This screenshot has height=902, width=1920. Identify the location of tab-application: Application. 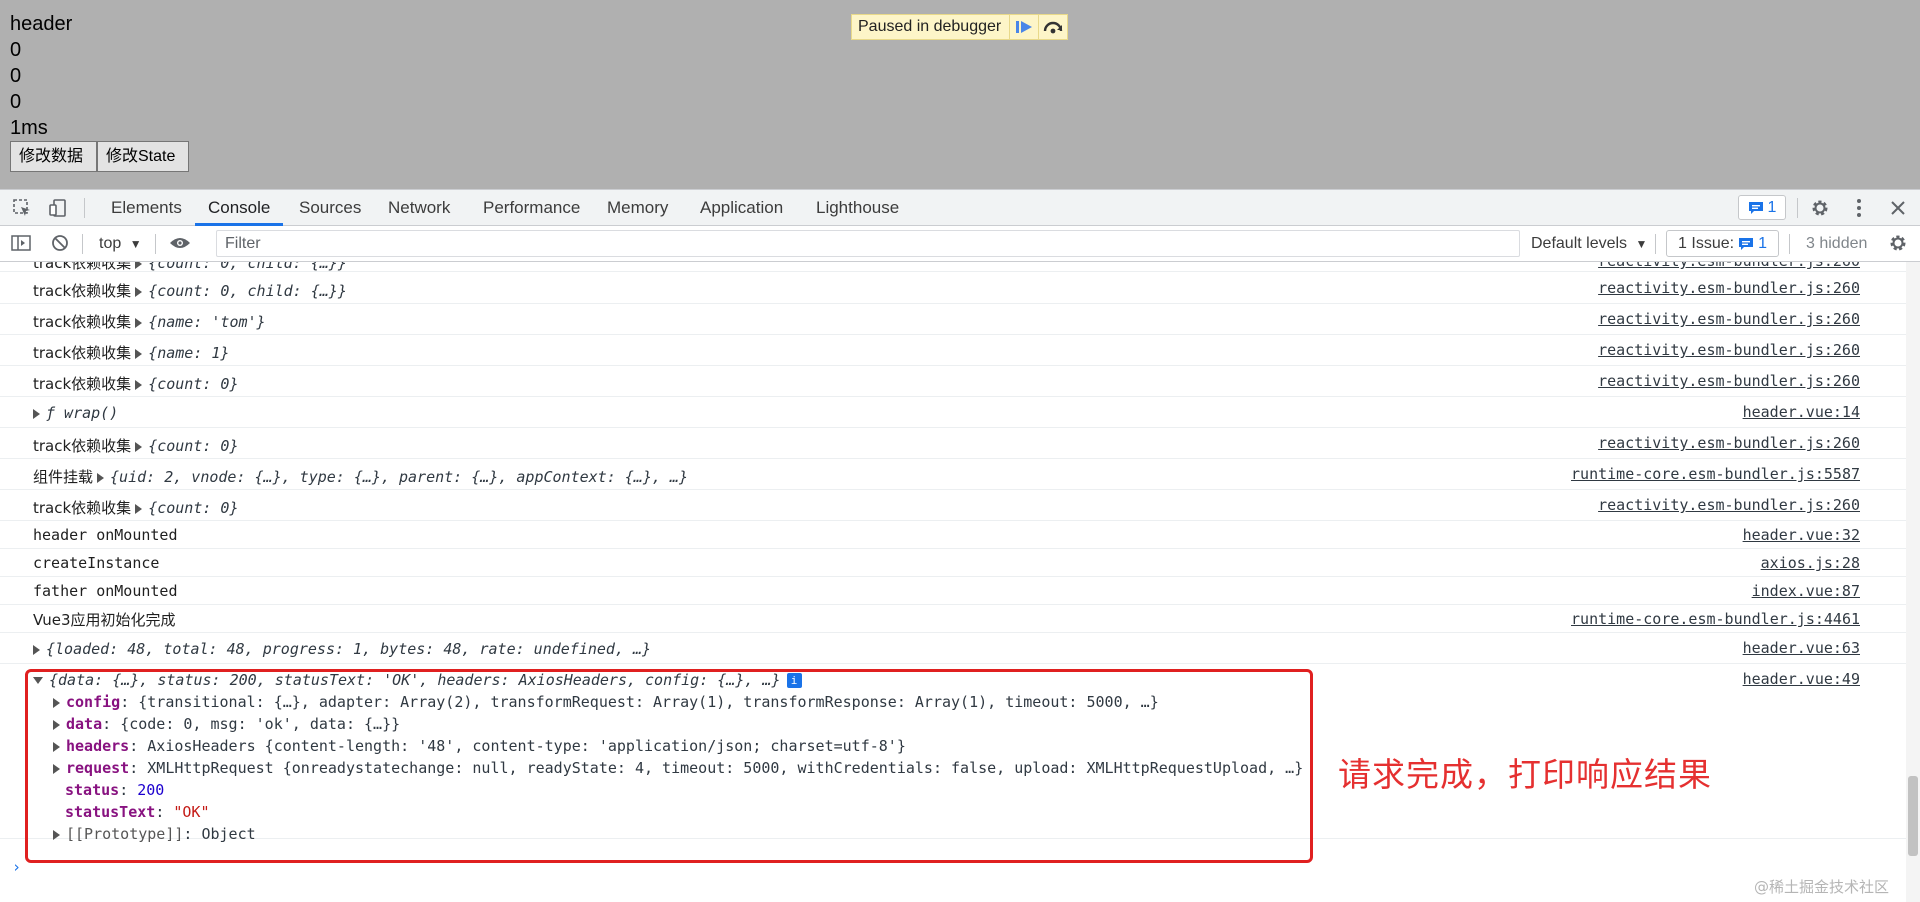
(741, 208).